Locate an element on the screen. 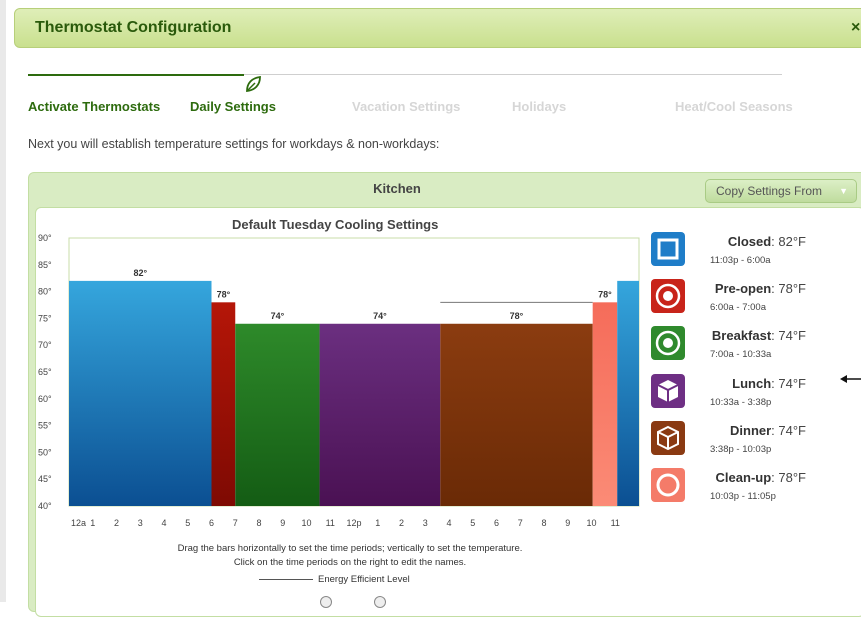 The width and height of the screenshot is (861, 617). y-tick-label: 70° is located at coordinates (45, 345).